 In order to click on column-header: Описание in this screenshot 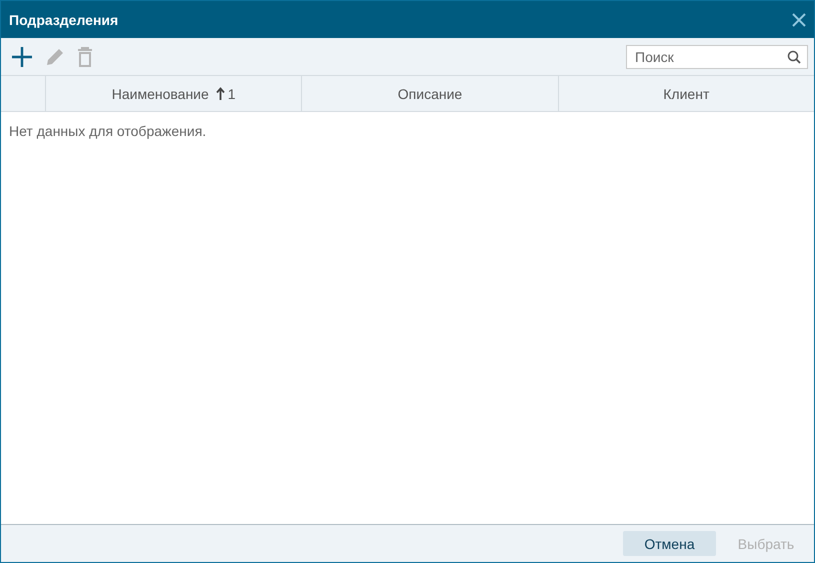, I will do `click(429, 93)`.